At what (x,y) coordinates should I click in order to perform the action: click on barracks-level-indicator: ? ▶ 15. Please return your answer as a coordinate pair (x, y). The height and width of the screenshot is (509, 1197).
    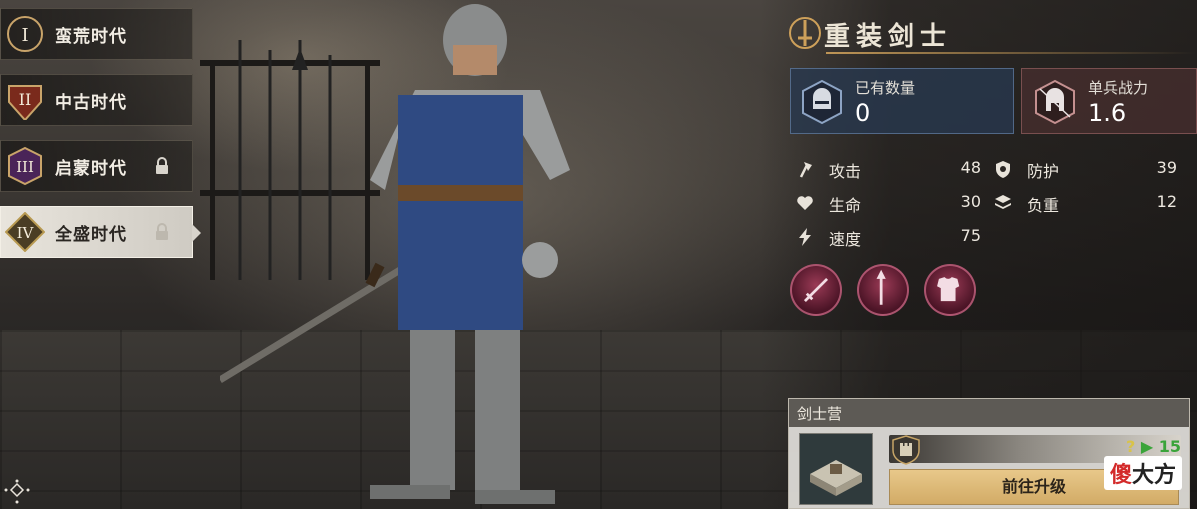
    Looking at the image, I should click on (1153, 446).